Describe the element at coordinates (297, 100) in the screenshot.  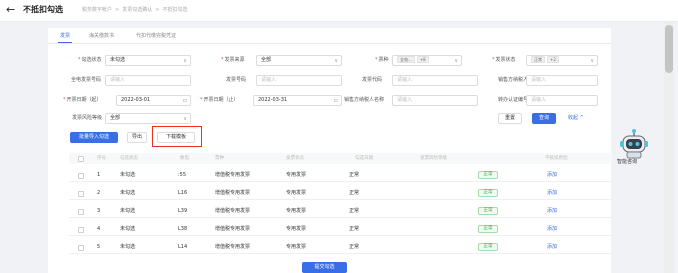
I see `issue-date-to-picker: 2022-03-31 ▫` at that location.